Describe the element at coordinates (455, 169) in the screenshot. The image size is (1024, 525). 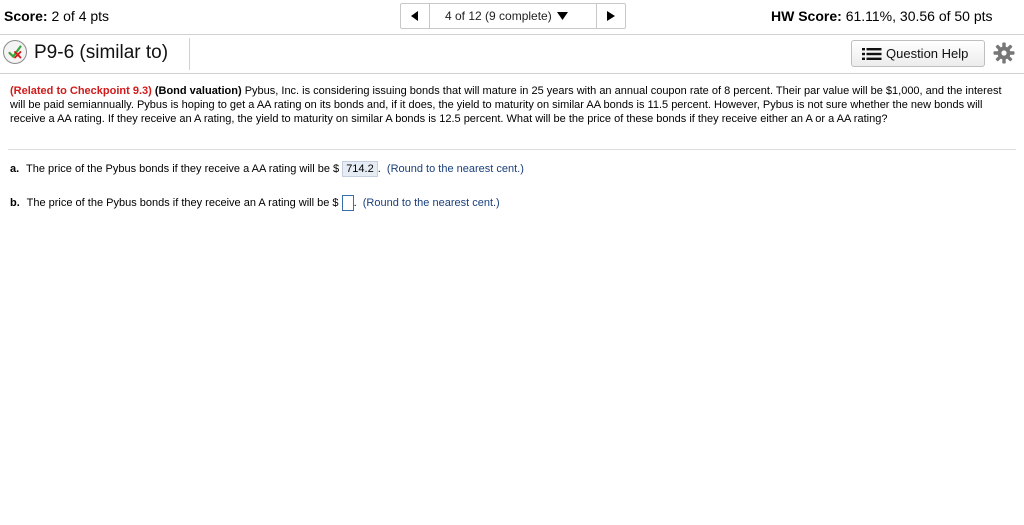
I see `part-a-hint: (Round to the nearest cent.)` at that location.